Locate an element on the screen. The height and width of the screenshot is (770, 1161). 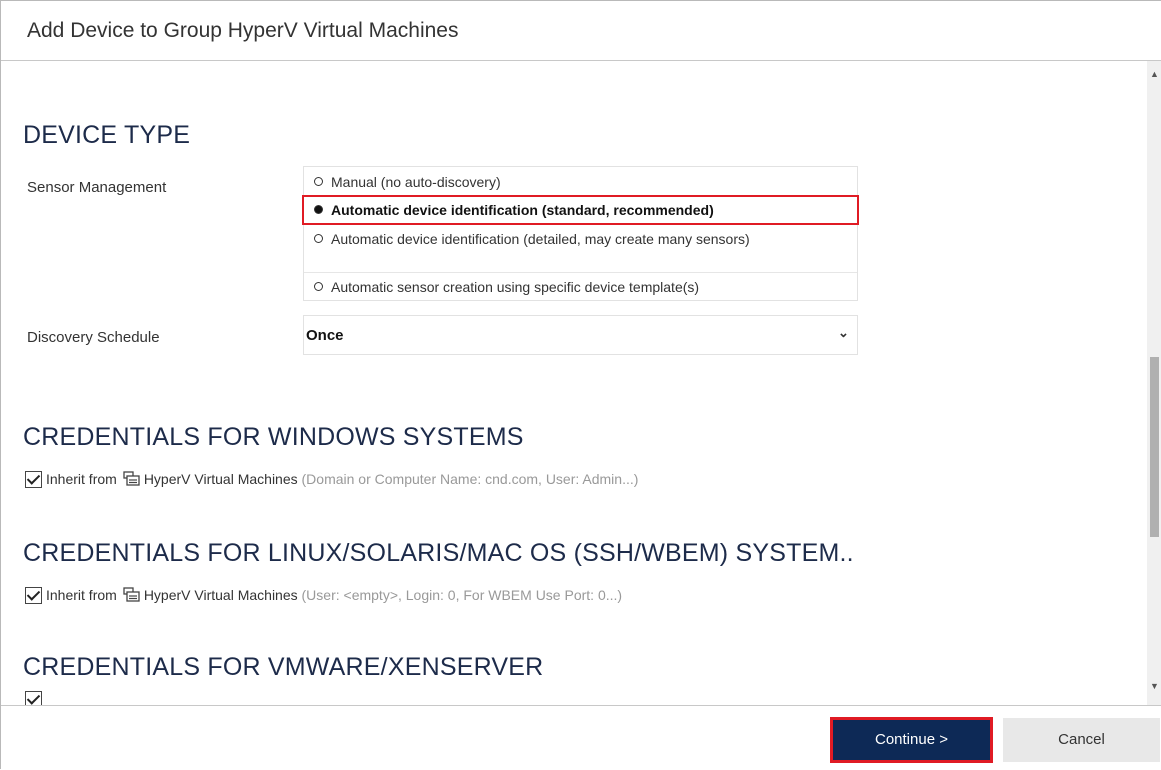
dialog-footer: Continue > Cancel is located at coordinates (581, 737).